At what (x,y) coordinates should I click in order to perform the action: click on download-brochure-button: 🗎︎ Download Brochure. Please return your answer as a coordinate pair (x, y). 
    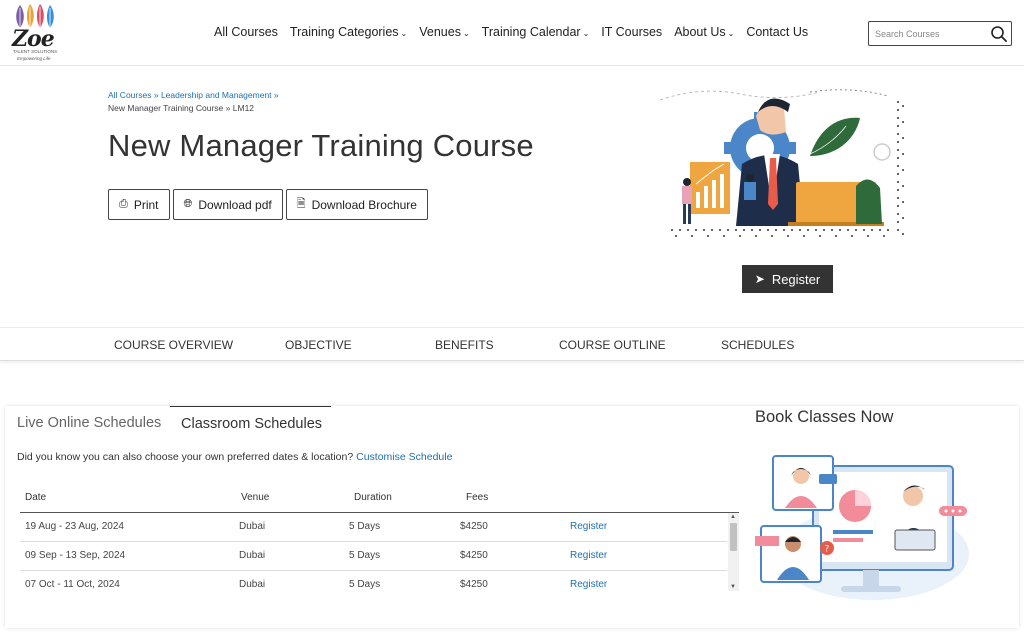
    Looking at the image, I should click on (356, 204).